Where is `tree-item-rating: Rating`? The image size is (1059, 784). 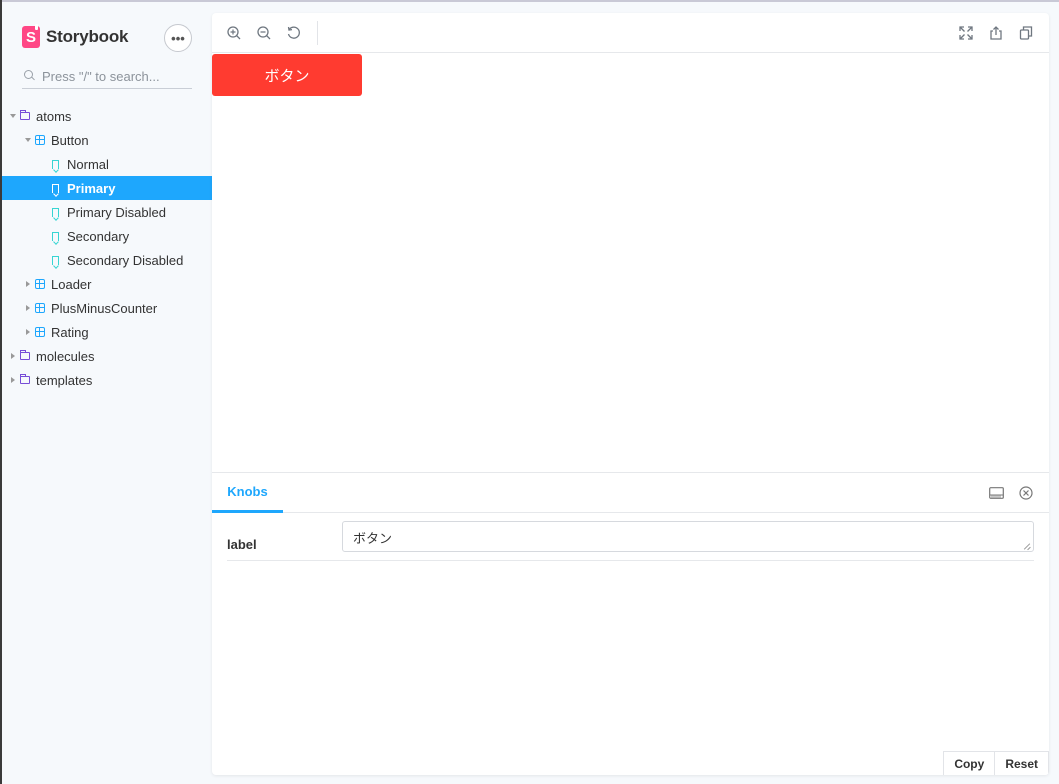
tree-item-rating: Rating is located at coordinates (107, 332).